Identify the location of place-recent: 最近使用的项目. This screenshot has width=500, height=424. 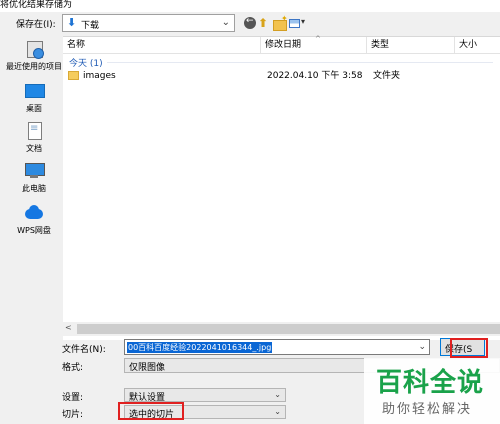
(34, 56).